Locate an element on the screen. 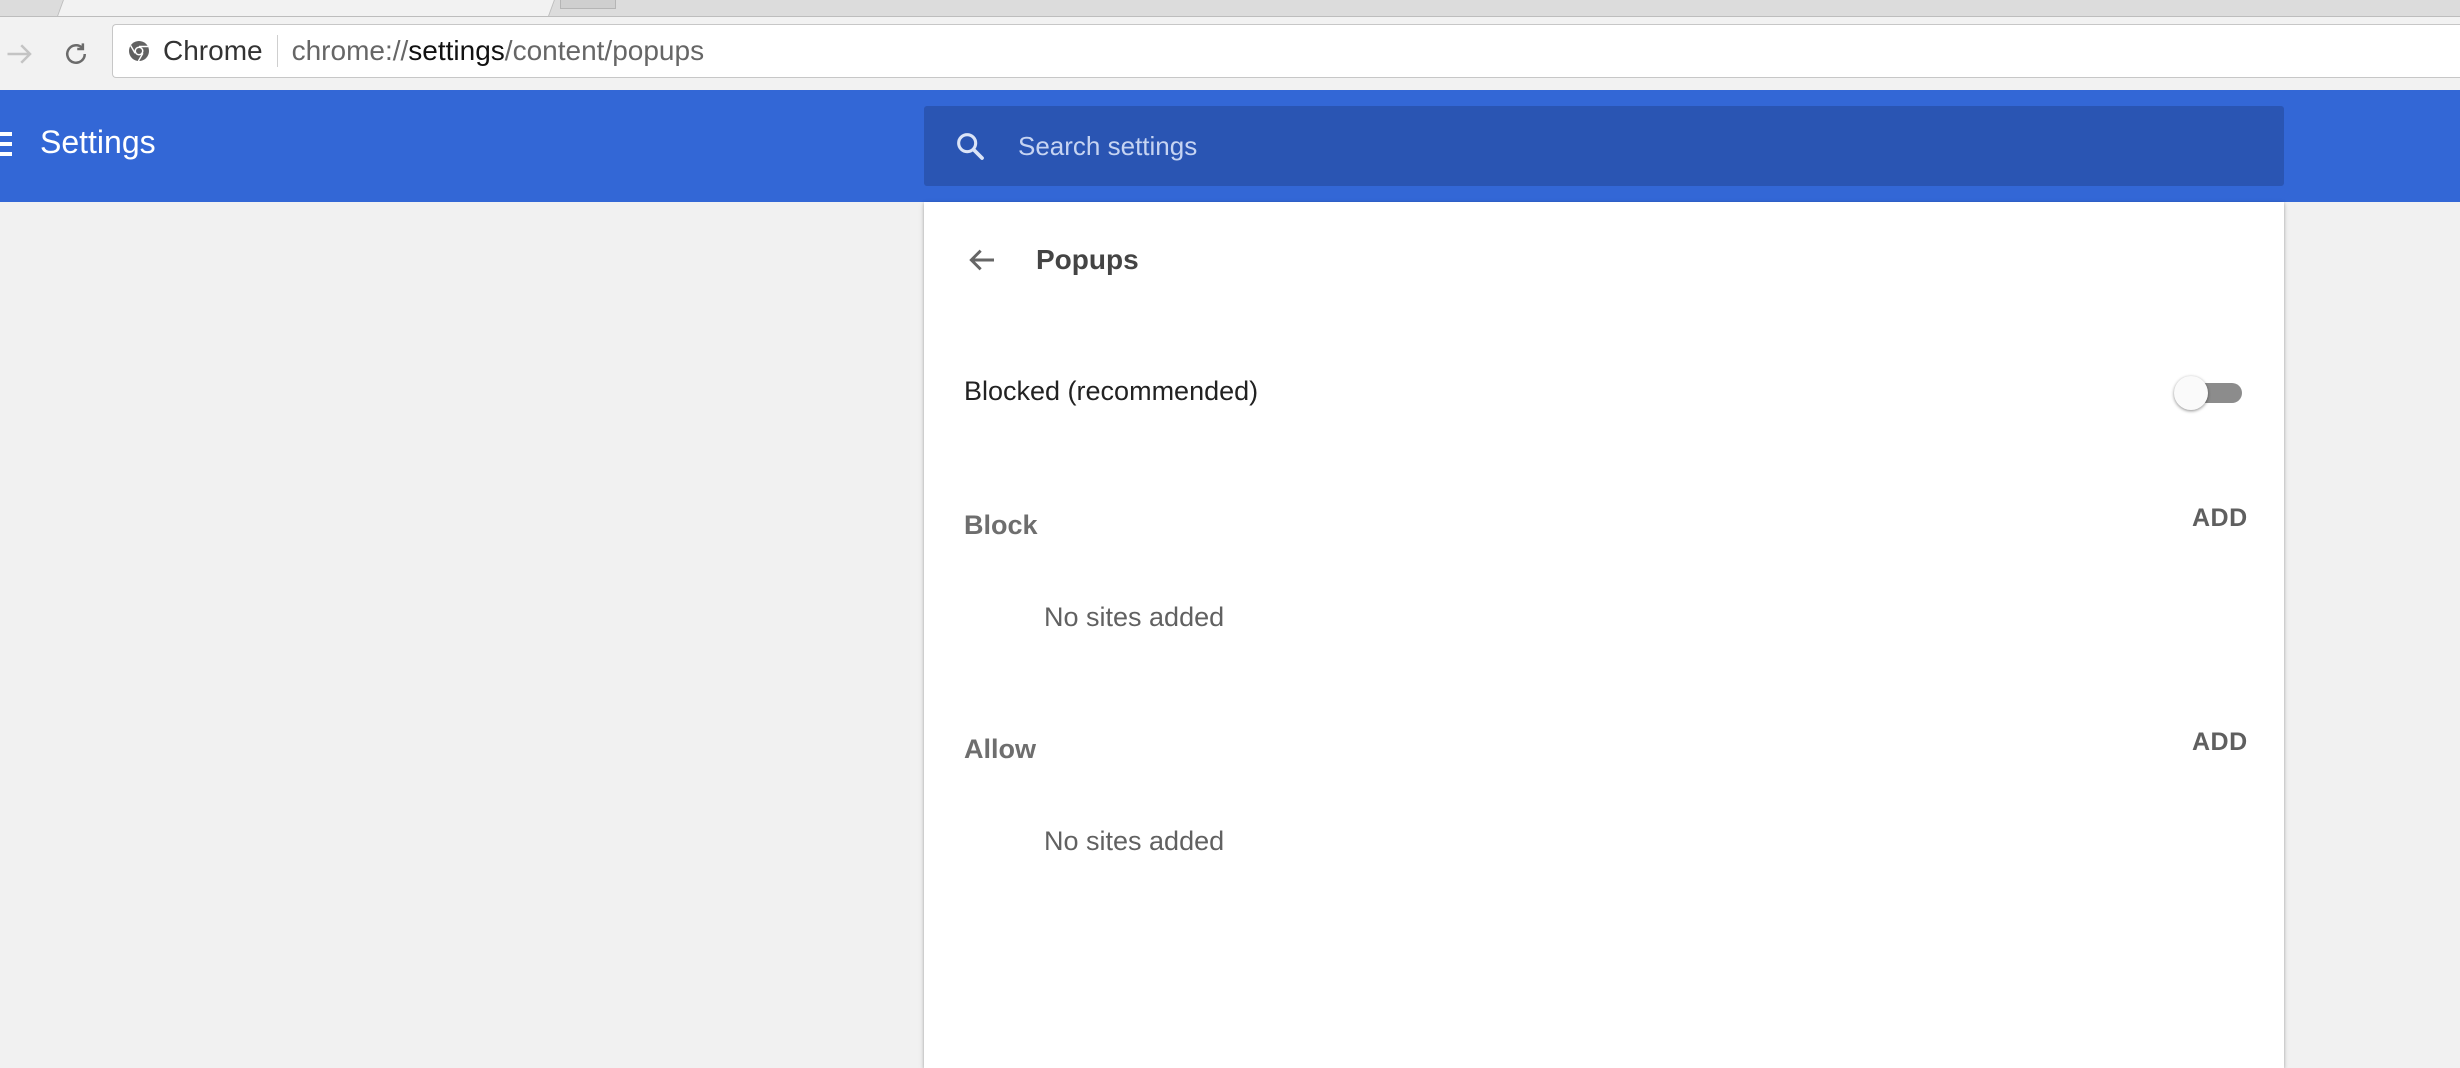 This screenshot has width=2460, height=1068. forward-button is located at coordinates (20, 54).